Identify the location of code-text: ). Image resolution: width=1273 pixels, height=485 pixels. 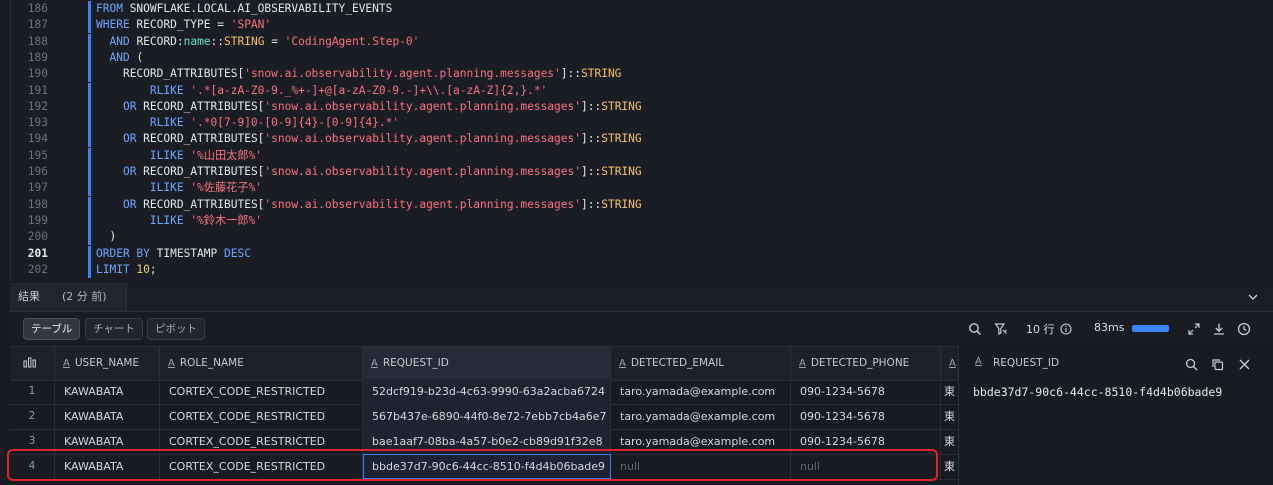
(106, 237).